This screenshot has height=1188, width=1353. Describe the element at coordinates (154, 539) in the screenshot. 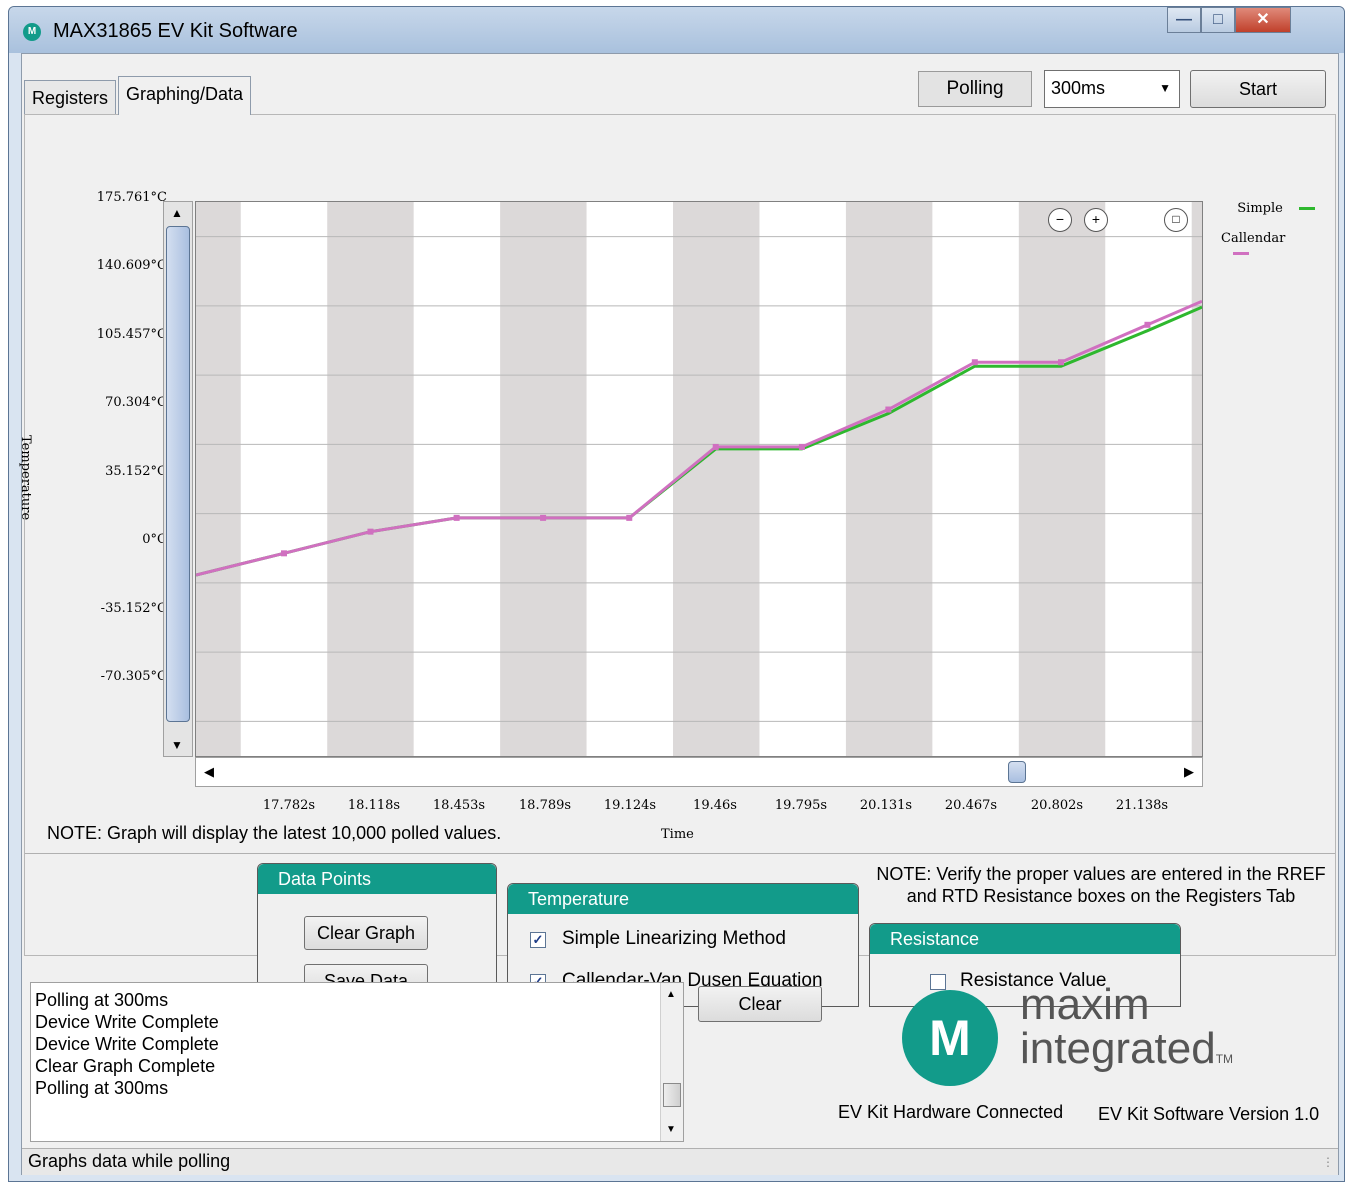

I see `y-tick: 0°C` at that location.